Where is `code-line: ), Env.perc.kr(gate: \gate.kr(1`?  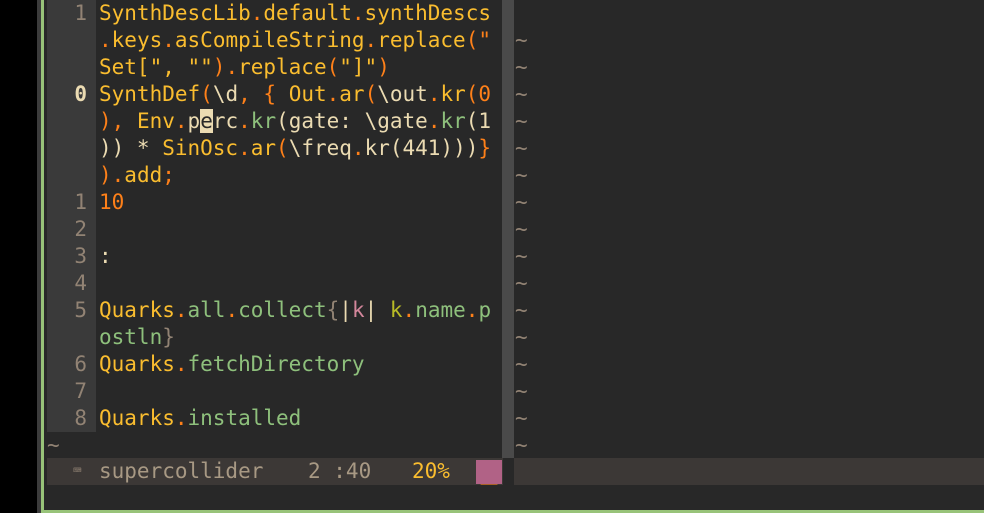 code-line: ), Env.perc.kr(gate: \gate.kr(1 is located at coordinates (295, 121).